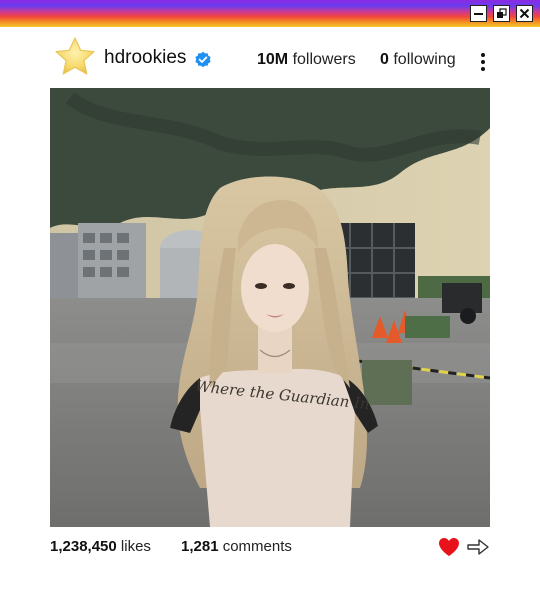 The height and width of the screenshot is (590, 540). I want to click on minimize-icon, so click(478, 14).